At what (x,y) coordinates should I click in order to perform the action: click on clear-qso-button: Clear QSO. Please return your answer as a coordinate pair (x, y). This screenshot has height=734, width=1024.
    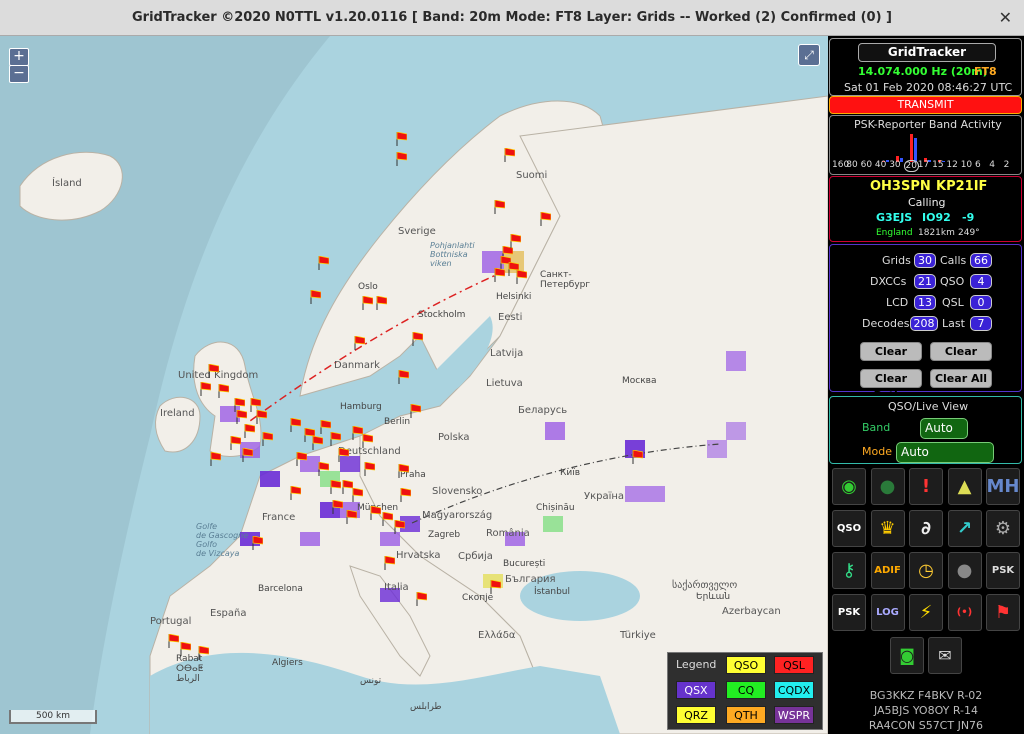
    Looking at the image, I should click on (961, 358).